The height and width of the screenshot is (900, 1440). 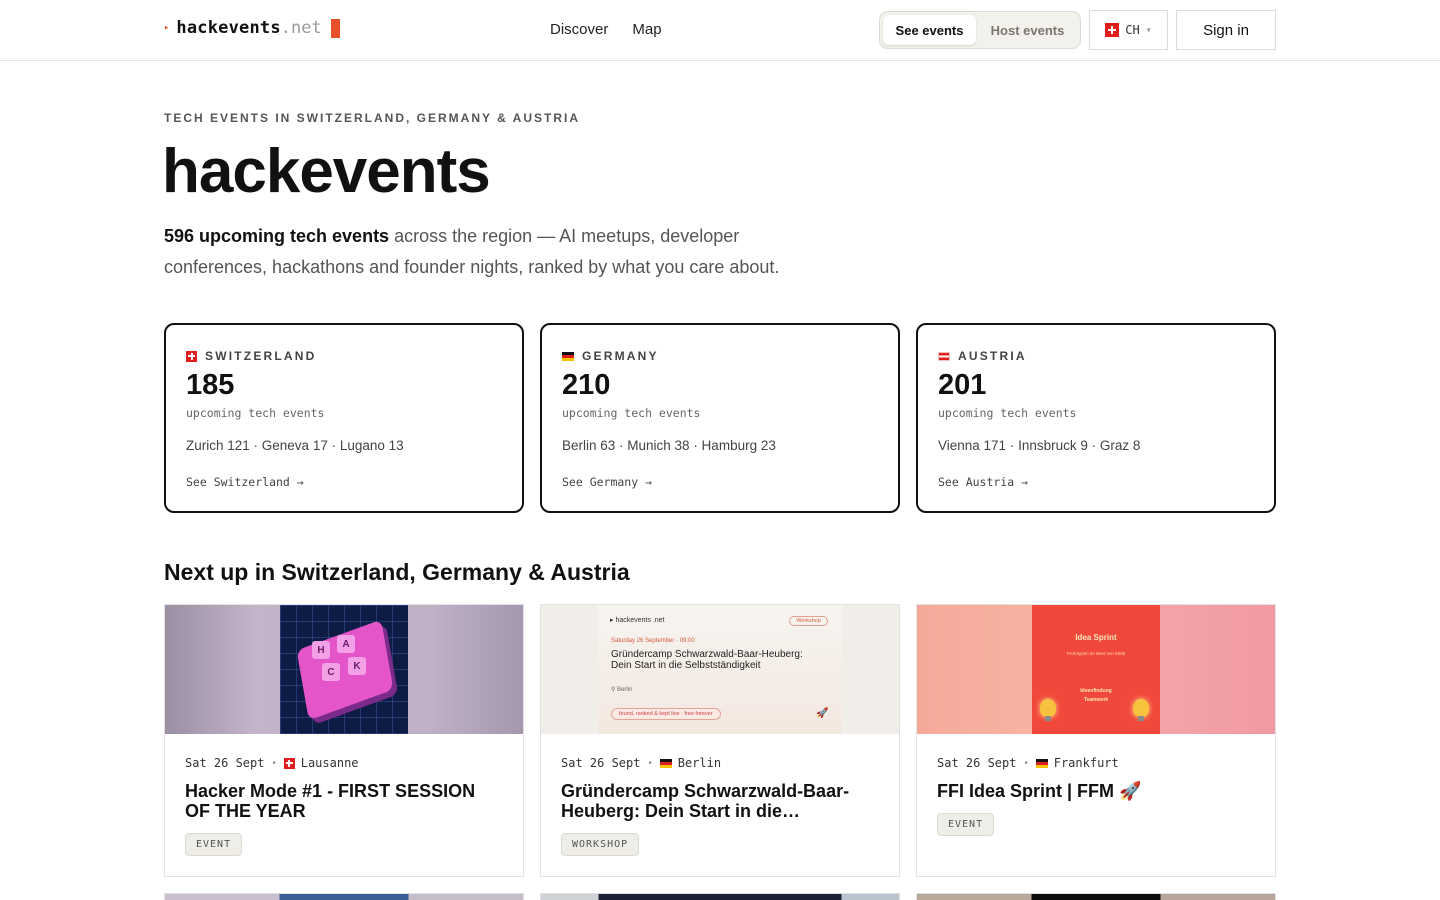 What do you see at coordinates (579, 29) in the screenshot?
I see `nav-discover: Discover` at bounding box center [579, 29].